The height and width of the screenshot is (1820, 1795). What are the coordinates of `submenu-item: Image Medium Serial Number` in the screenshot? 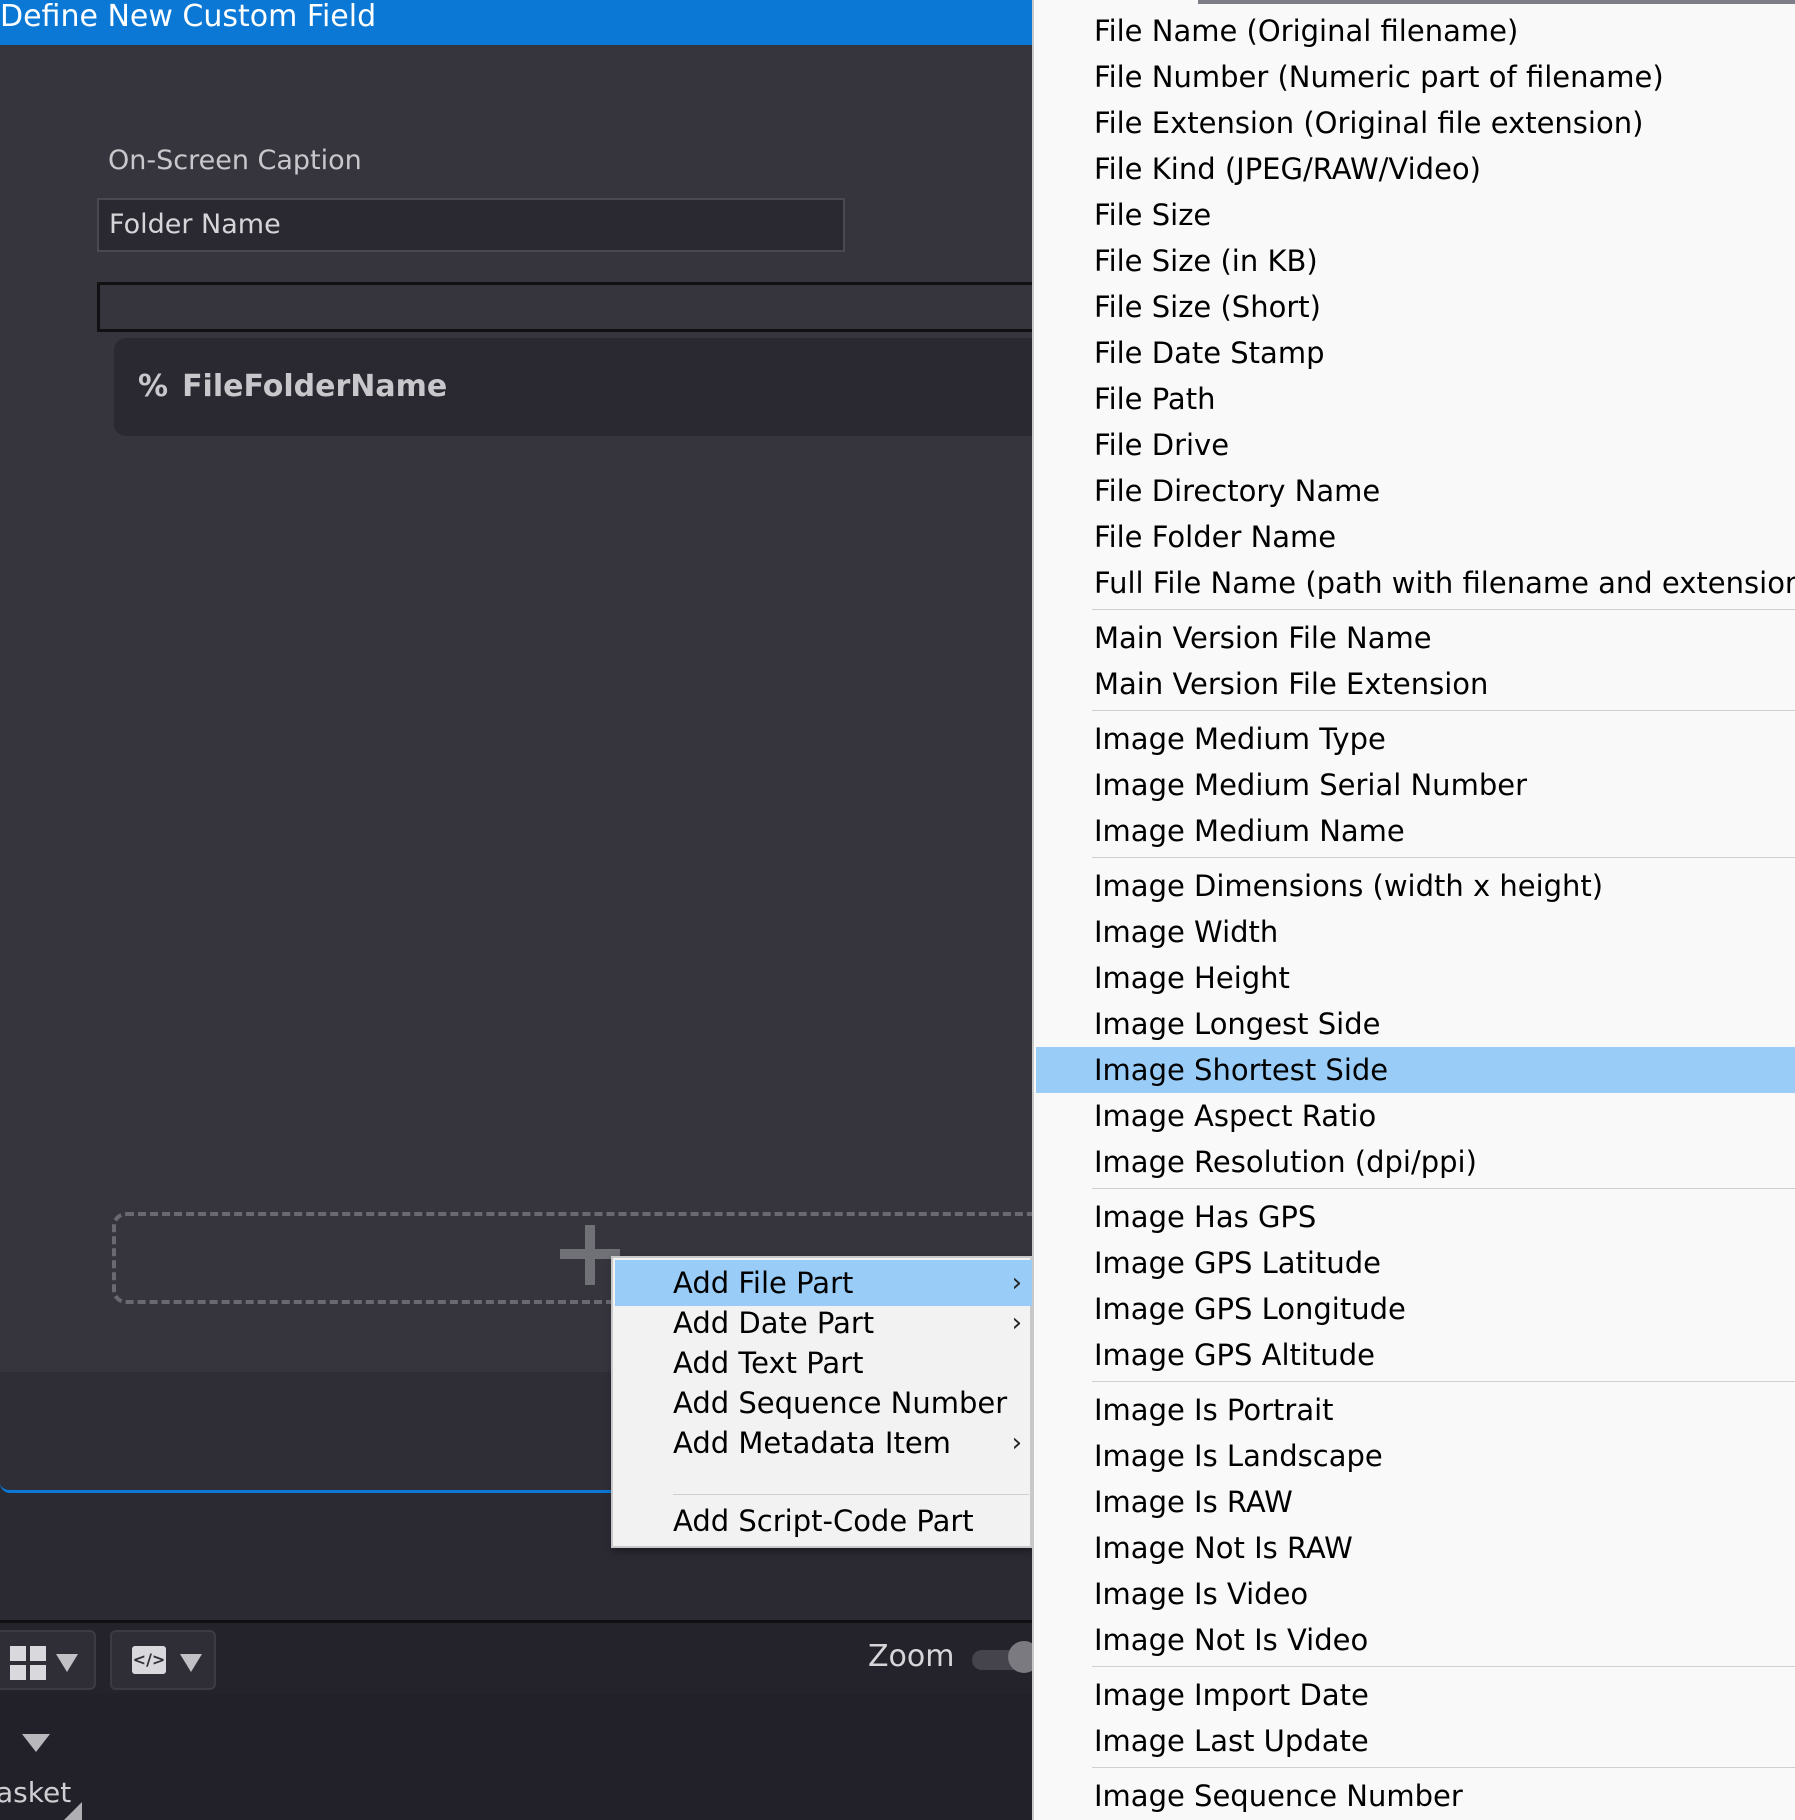 It's located at (1415, 785).